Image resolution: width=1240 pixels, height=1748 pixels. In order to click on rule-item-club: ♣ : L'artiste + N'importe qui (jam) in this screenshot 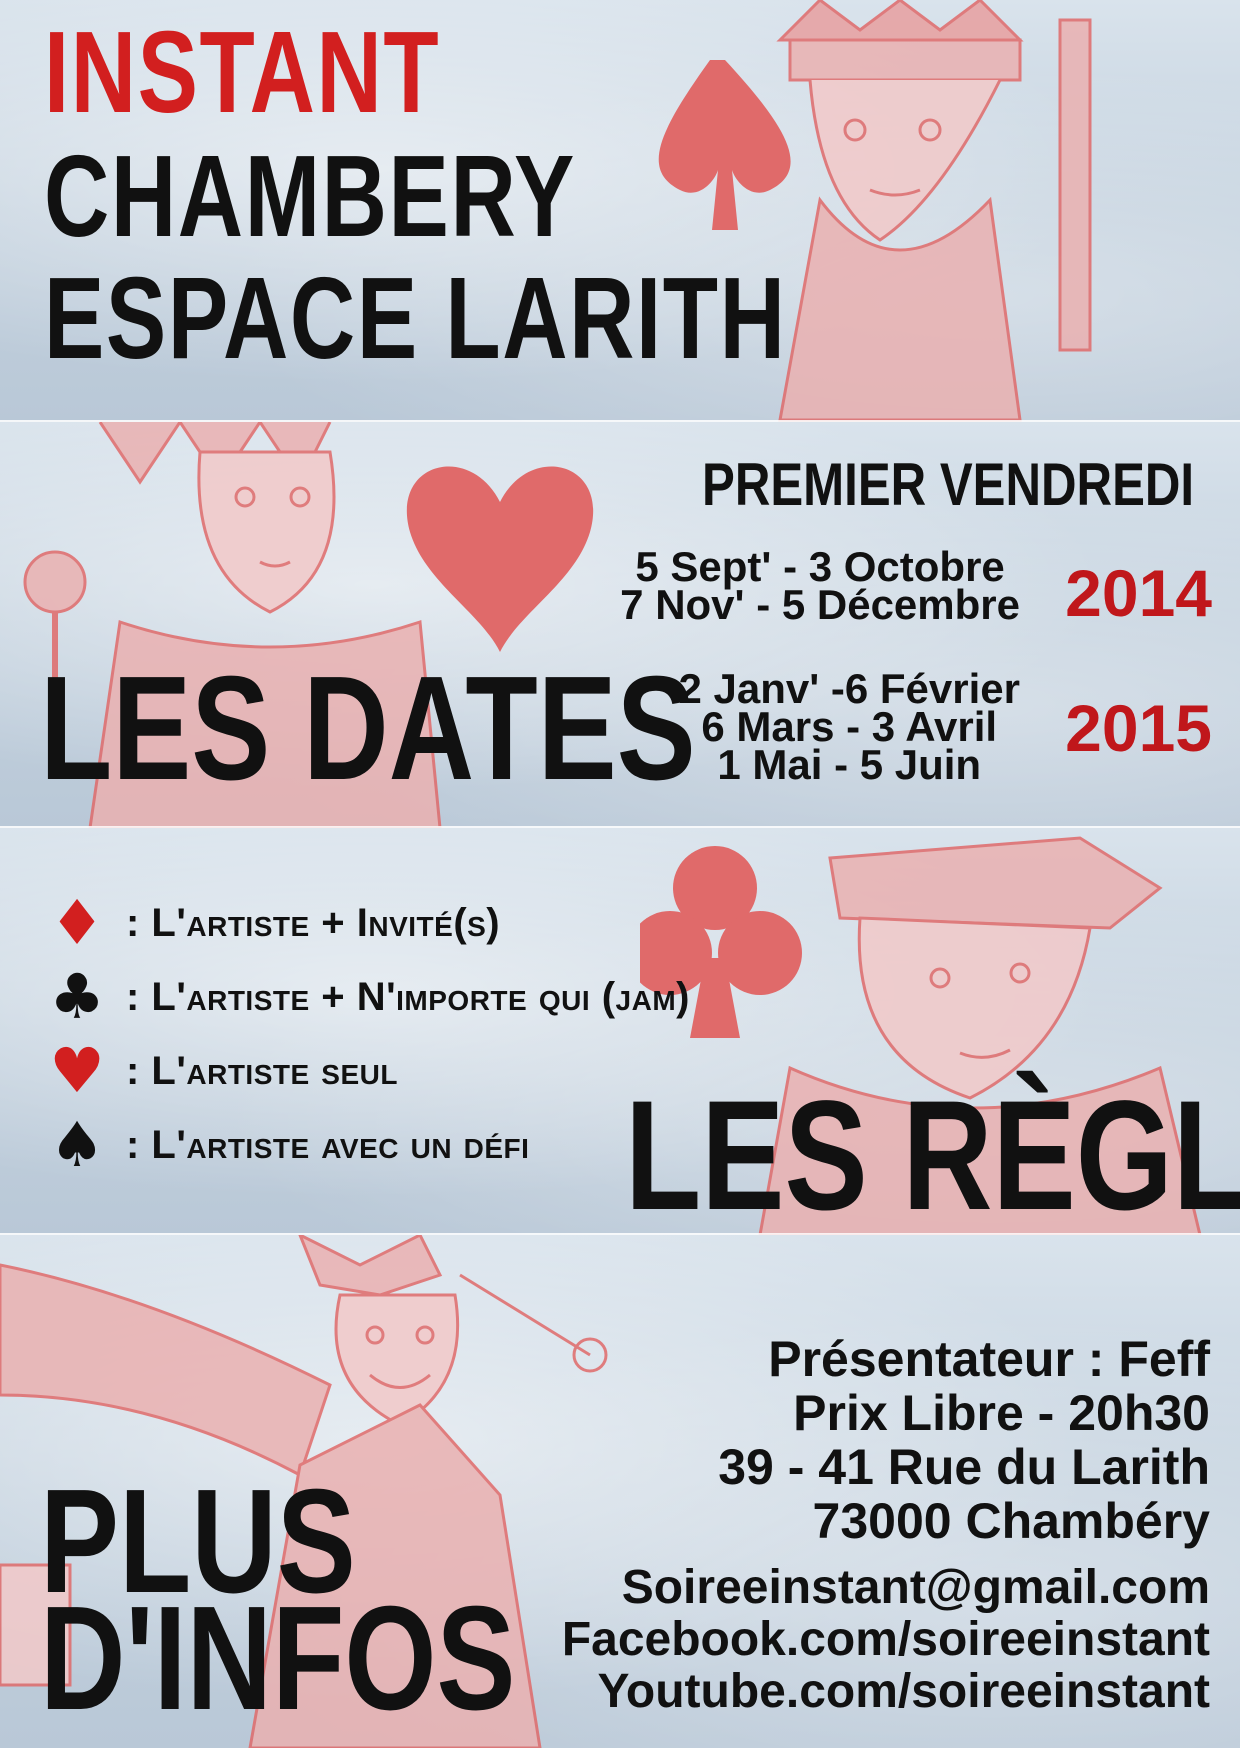, I will do `click(368, 997)`.